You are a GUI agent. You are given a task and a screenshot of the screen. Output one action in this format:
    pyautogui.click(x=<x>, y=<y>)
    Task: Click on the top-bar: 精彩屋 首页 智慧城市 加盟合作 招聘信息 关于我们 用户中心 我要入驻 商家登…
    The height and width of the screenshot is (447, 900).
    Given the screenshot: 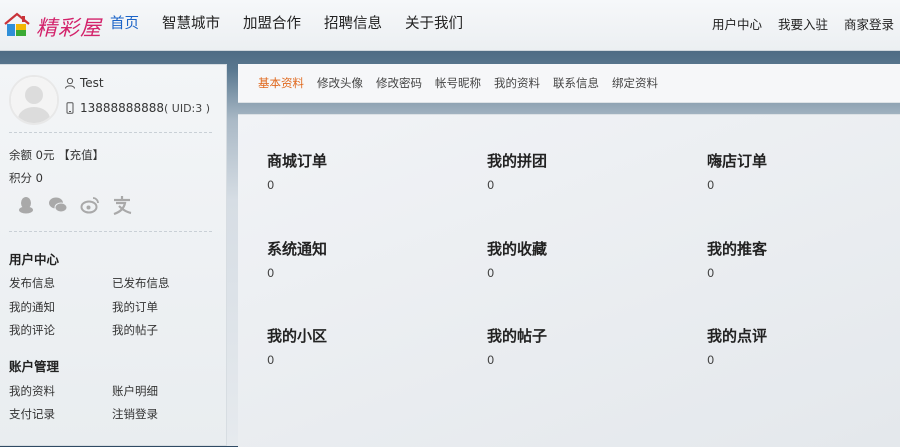 What is the action you would take?
    pyautogui.click(x=450, y=25)
    